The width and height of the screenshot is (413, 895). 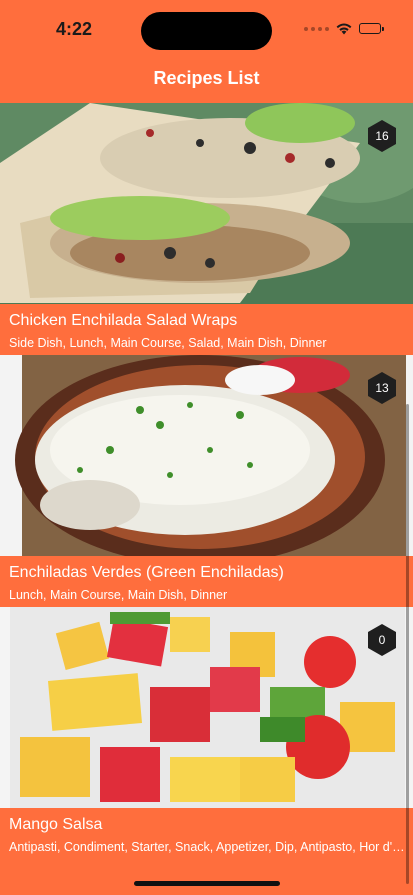 What do you see at coordinates (206, 78) in the screenshot?
I see `page-title: Recipes List` at bounding box center [206, 78].